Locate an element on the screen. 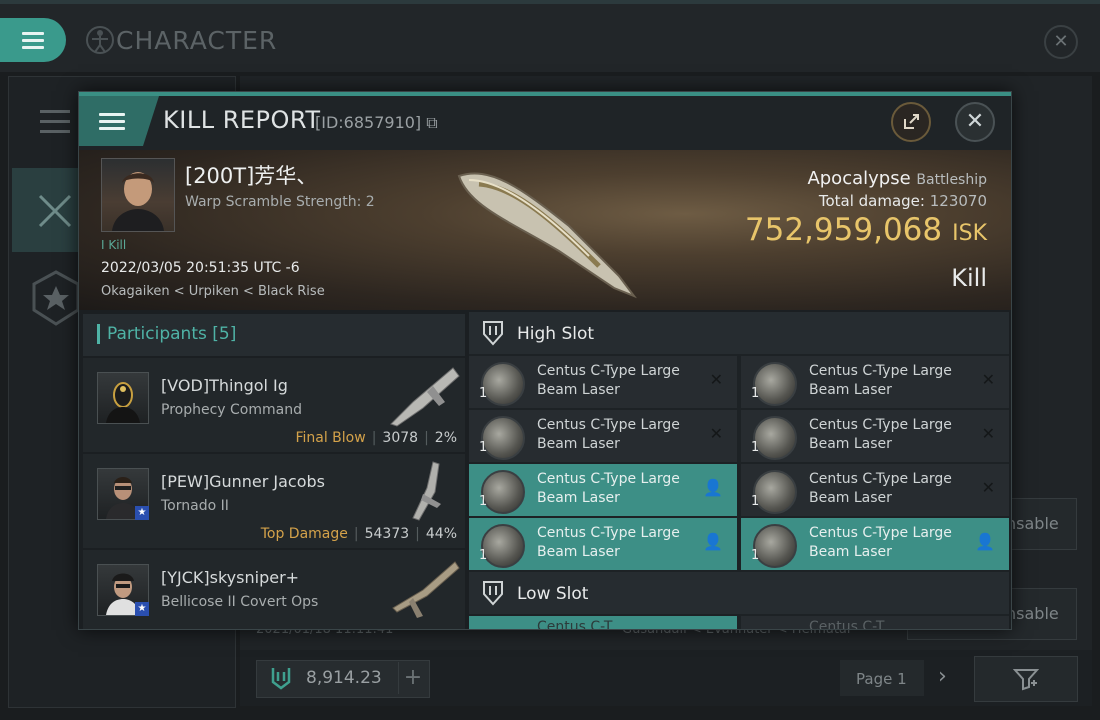  participant-ship: Prophecy Command is located at coordinates (231, 410).